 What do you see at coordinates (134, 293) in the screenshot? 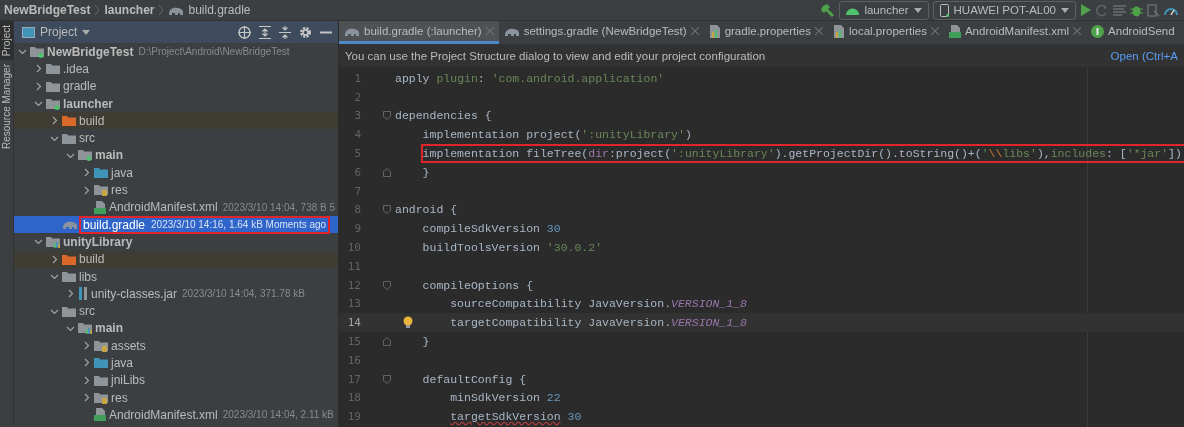
I see `tree-item-label: unity-classes.jar` at bounding box center [134, 293].